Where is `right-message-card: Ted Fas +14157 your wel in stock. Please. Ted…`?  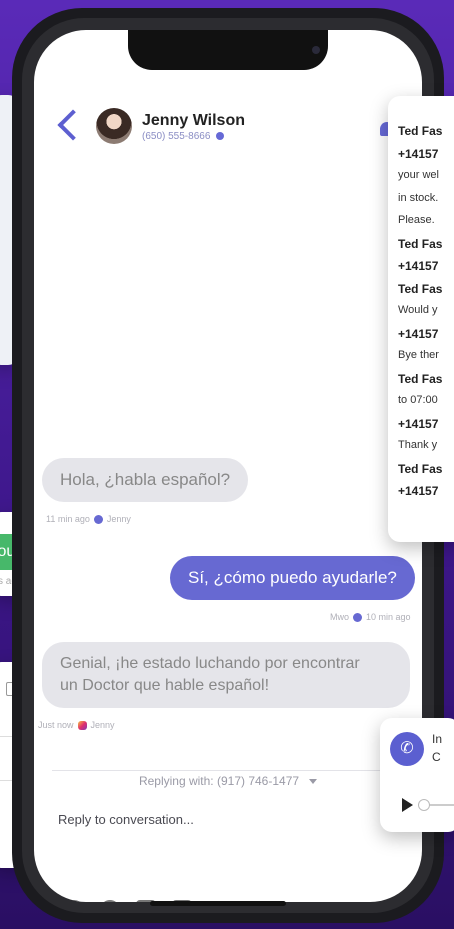
right-message-card: Ted Fas +14157 your wel in stock. Please. Ted… is located at coordinates (421, 319).